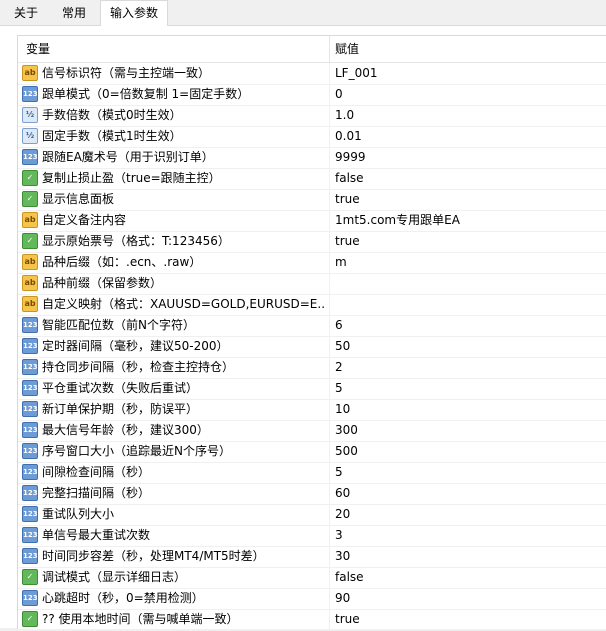  I want to click on tab-common: 常用, so click(74, 13).